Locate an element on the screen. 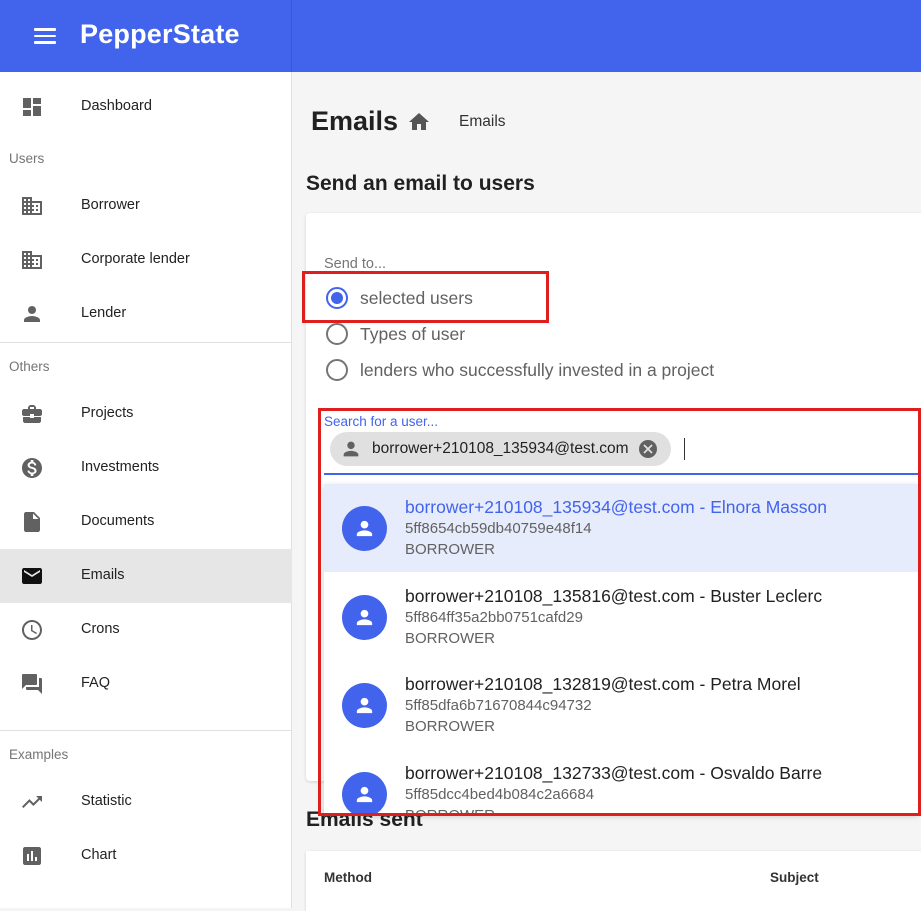 The width and height of the screenshot is (921, 911). sidebar-item-label: Corporate lender is located at coordinates (135, 259).